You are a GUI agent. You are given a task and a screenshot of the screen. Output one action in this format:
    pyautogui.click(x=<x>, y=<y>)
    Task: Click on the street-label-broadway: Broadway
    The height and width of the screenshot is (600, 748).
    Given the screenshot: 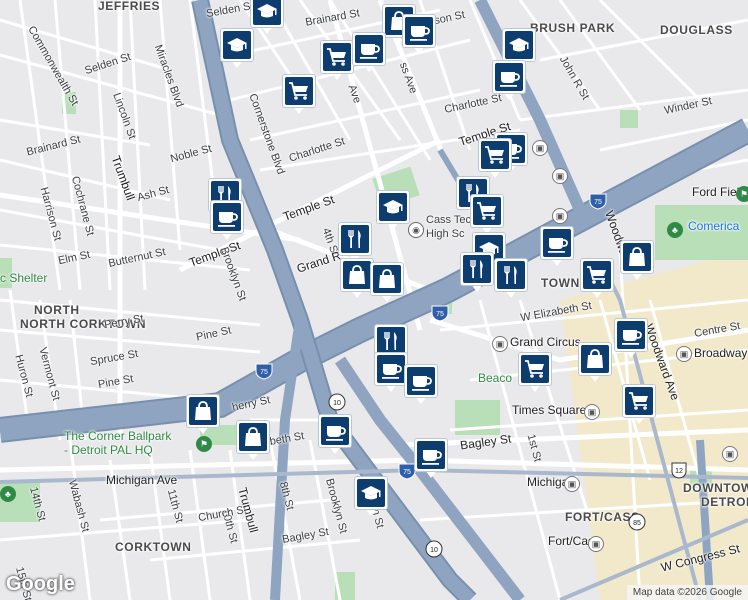 What is the action you would take?
    pyautogui.click(x=721, y=353)
    